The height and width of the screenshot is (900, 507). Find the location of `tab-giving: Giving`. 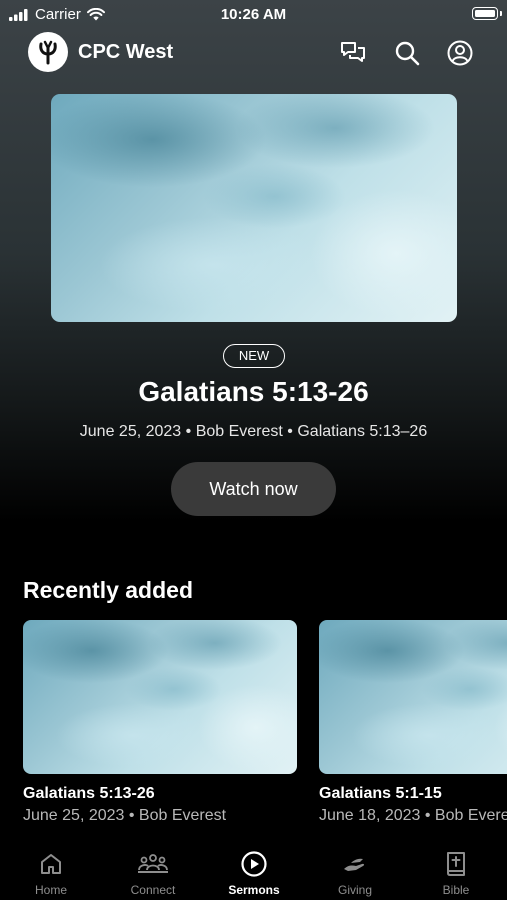

tab-giving: Giving is located at coordinates (355, 870).